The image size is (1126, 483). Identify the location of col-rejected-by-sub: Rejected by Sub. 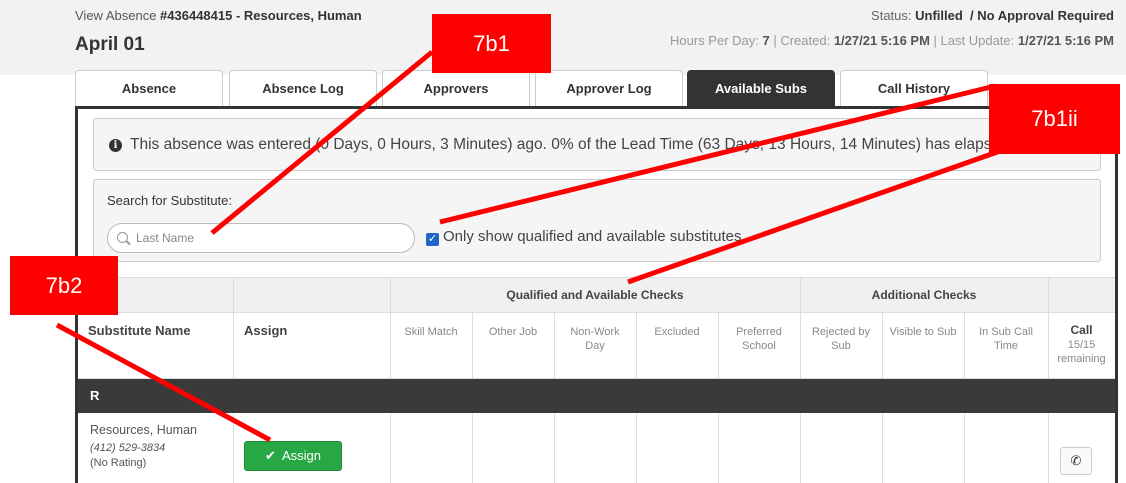
(841, 339).